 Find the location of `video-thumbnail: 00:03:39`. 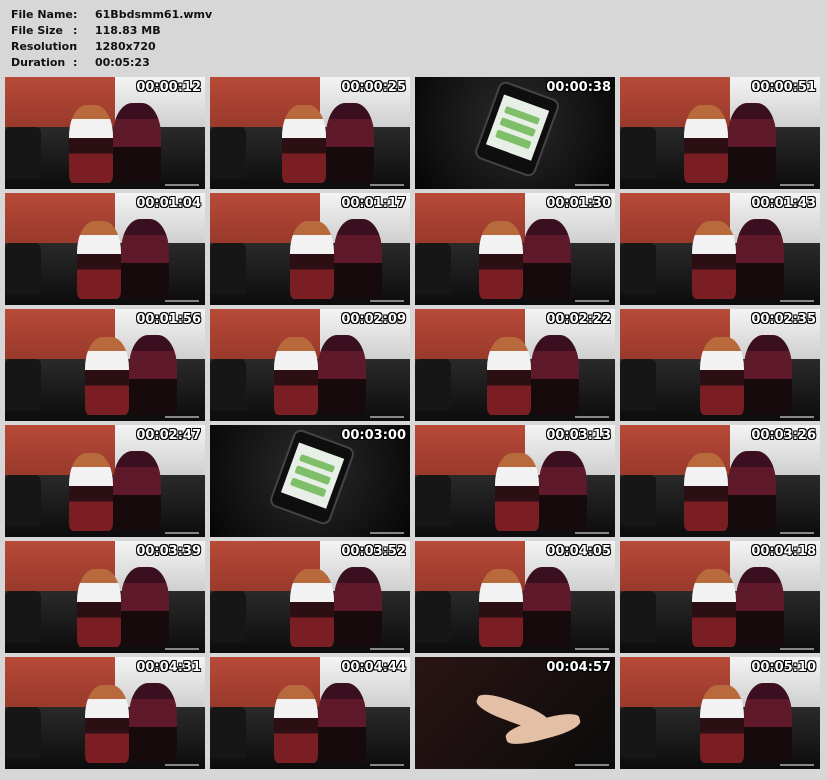

video-thumbnail: 00:03:39 is located at coordinates (105, 597).